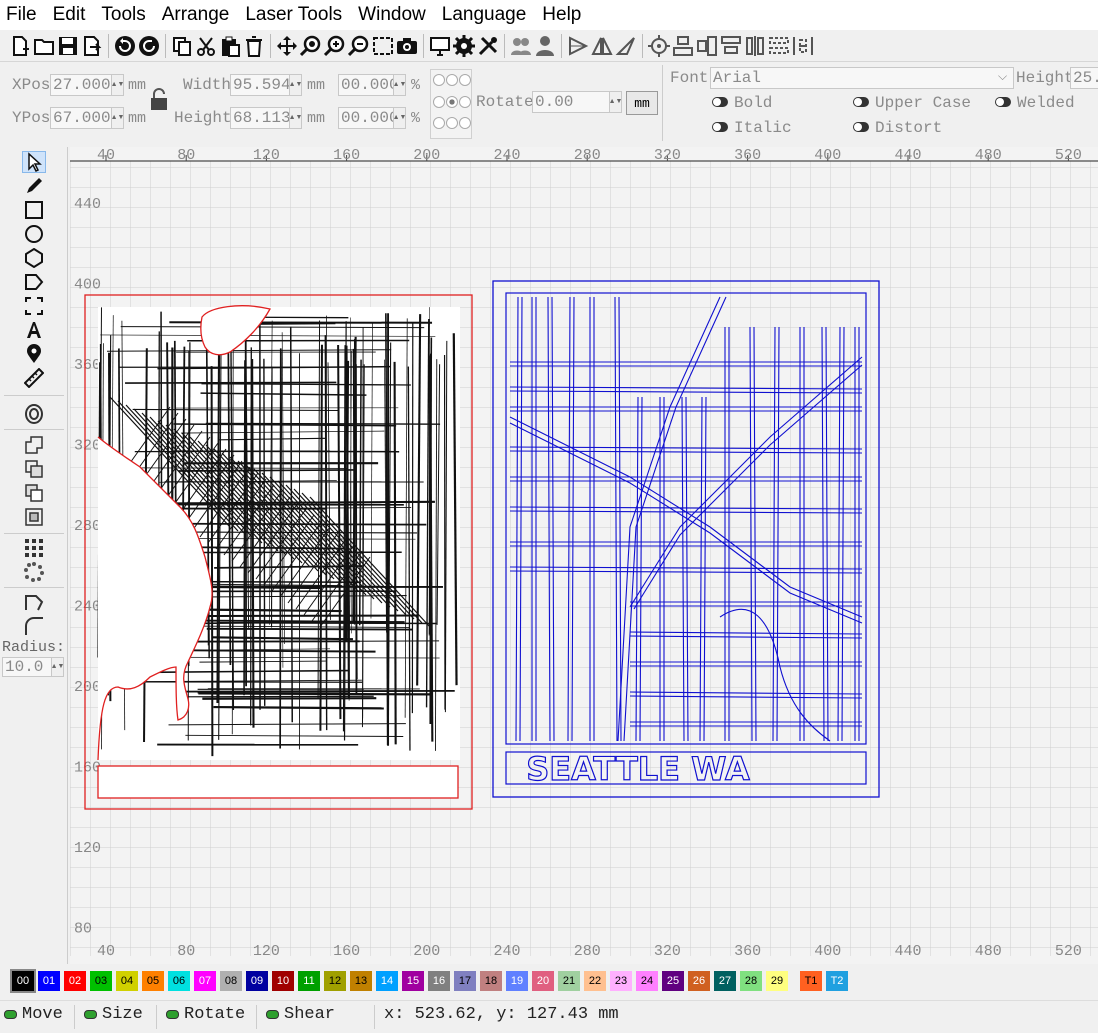 This screenshot has width=1098, height=1033. I want to click on rotate-spinner: ▲▼, so click(615, 102).